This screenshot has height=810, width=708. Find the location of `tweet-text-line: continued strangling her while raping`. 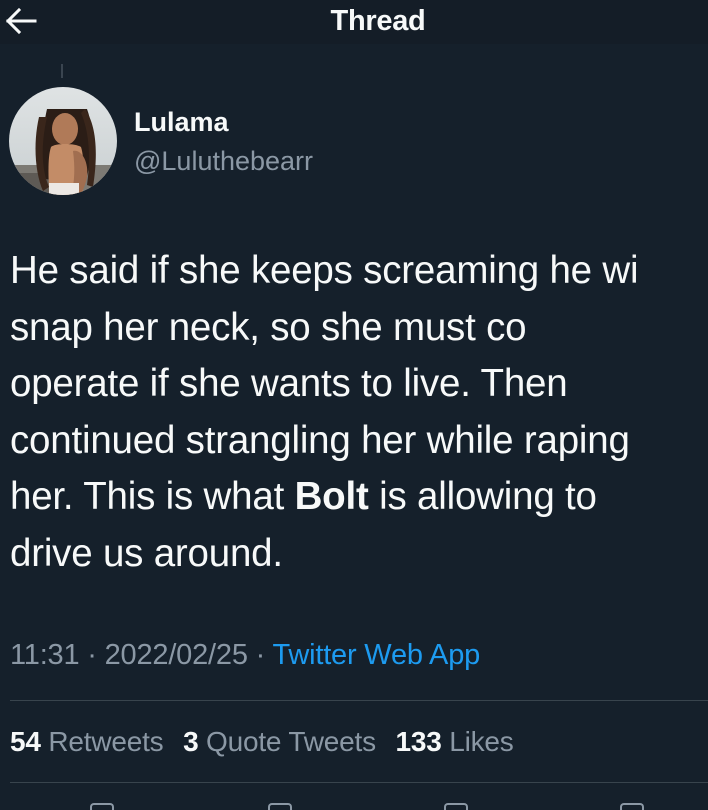

tweet-text-line: continued strangling her while raping is located at coordinates (320, 440).